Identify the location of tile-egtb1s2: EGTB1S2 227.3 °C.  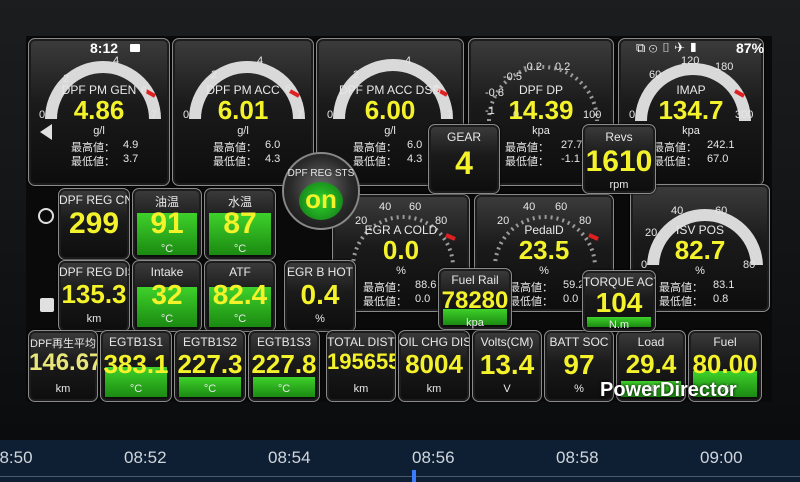
(210, 366).